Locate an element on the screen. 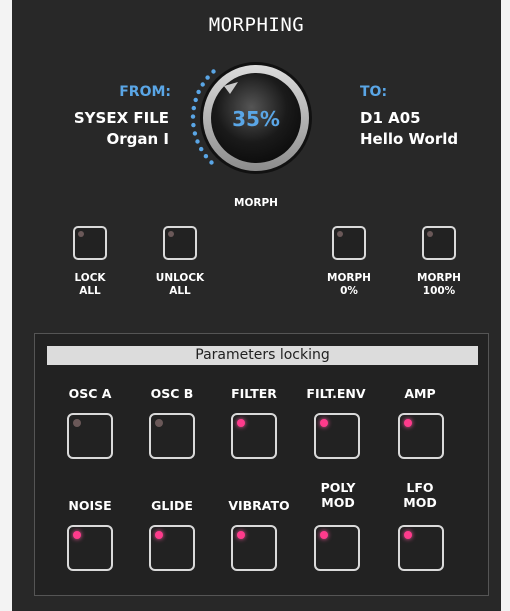  lock-all-led is located at coordinates (81, 234).